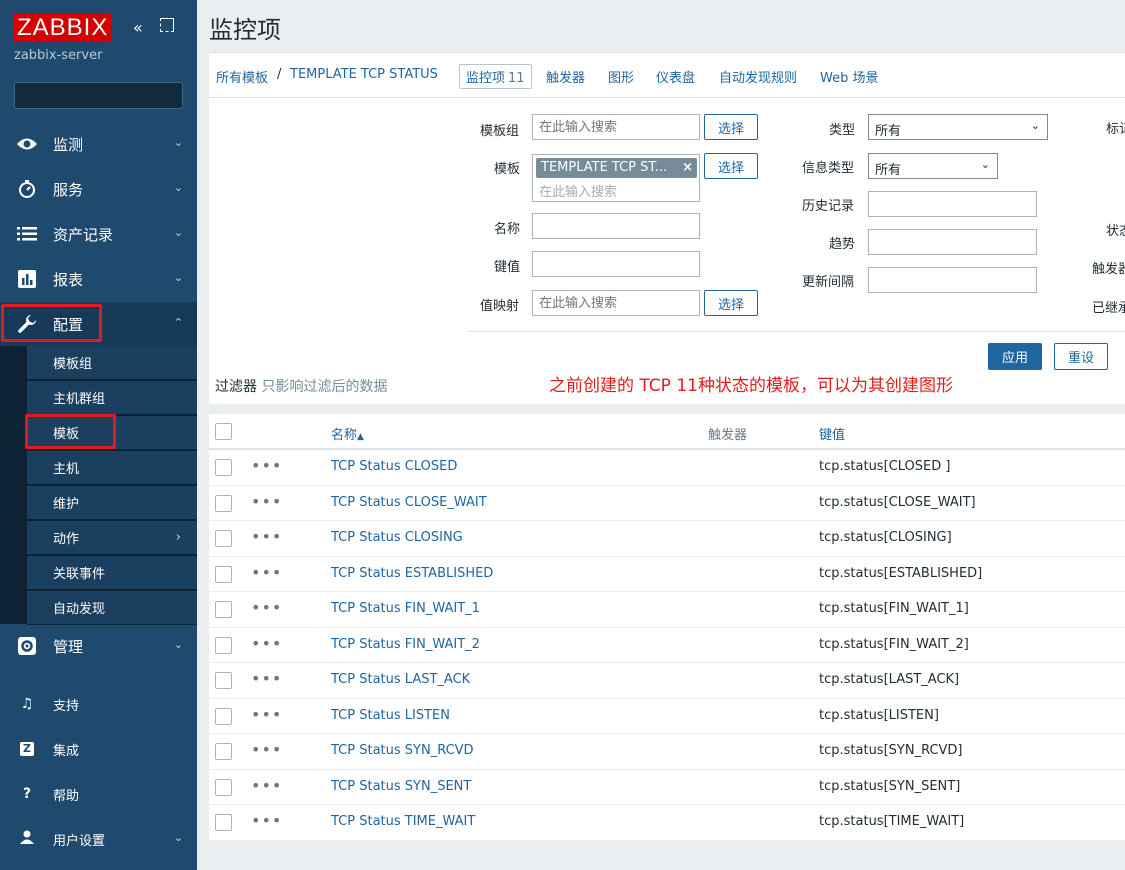  What do you see at coordinates (402, 750) in the screenshot?
I see `item-name-link: TCP Status SYN_RCVD` at bounding box center [402, 750].